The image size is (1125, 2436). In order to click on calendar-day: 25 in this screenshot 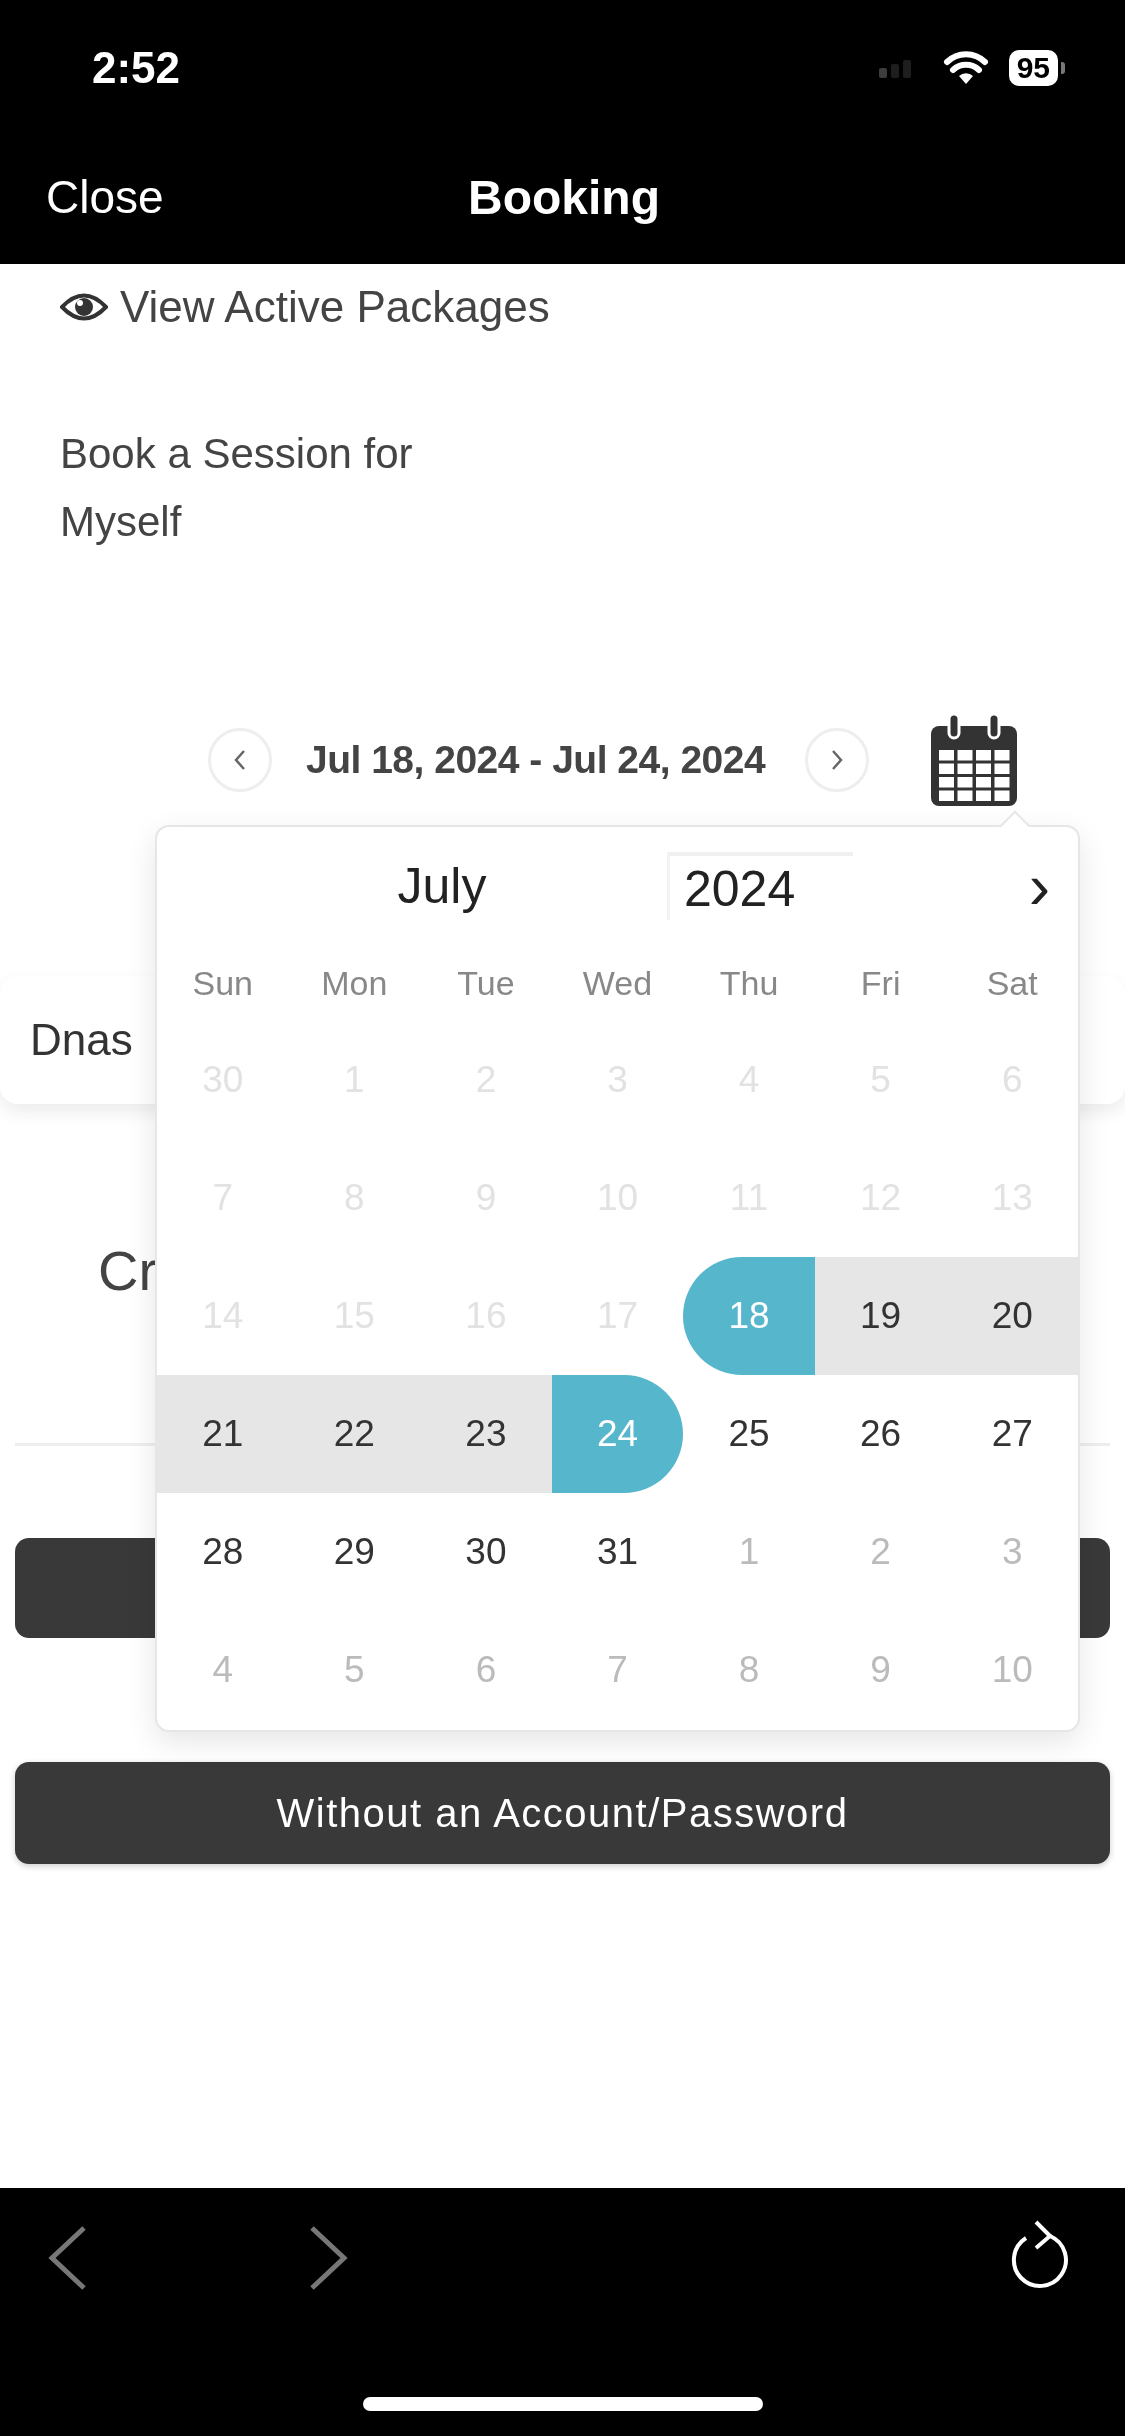, I will do `click(749, 1434)`.